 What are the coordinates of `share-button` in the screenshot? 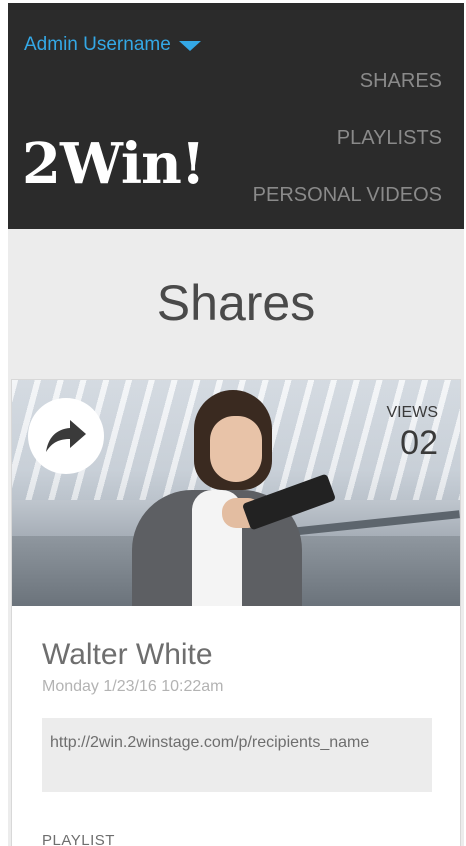 It's located at (66, 436).